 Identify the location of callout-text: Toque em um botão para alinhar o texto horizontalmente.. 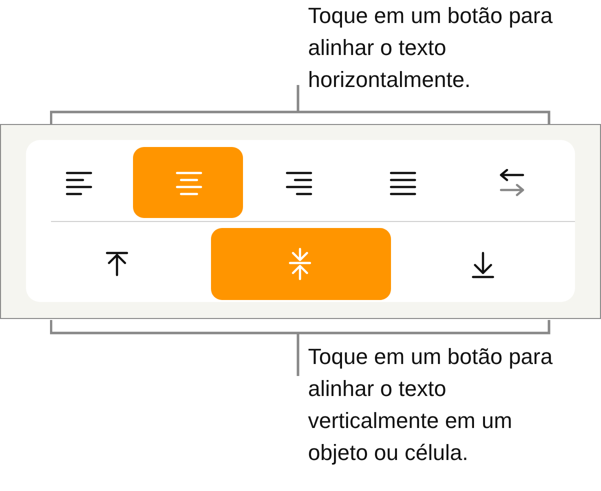
(431, 48).